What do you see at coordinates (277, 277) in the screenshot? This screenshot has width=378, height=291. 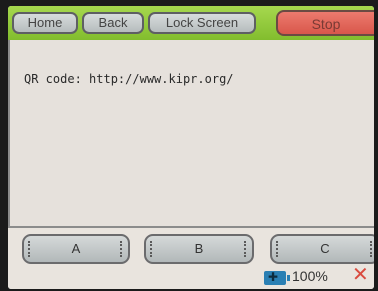 I see `battery-charging-icon: ✚` at bounding box center [277, 277].